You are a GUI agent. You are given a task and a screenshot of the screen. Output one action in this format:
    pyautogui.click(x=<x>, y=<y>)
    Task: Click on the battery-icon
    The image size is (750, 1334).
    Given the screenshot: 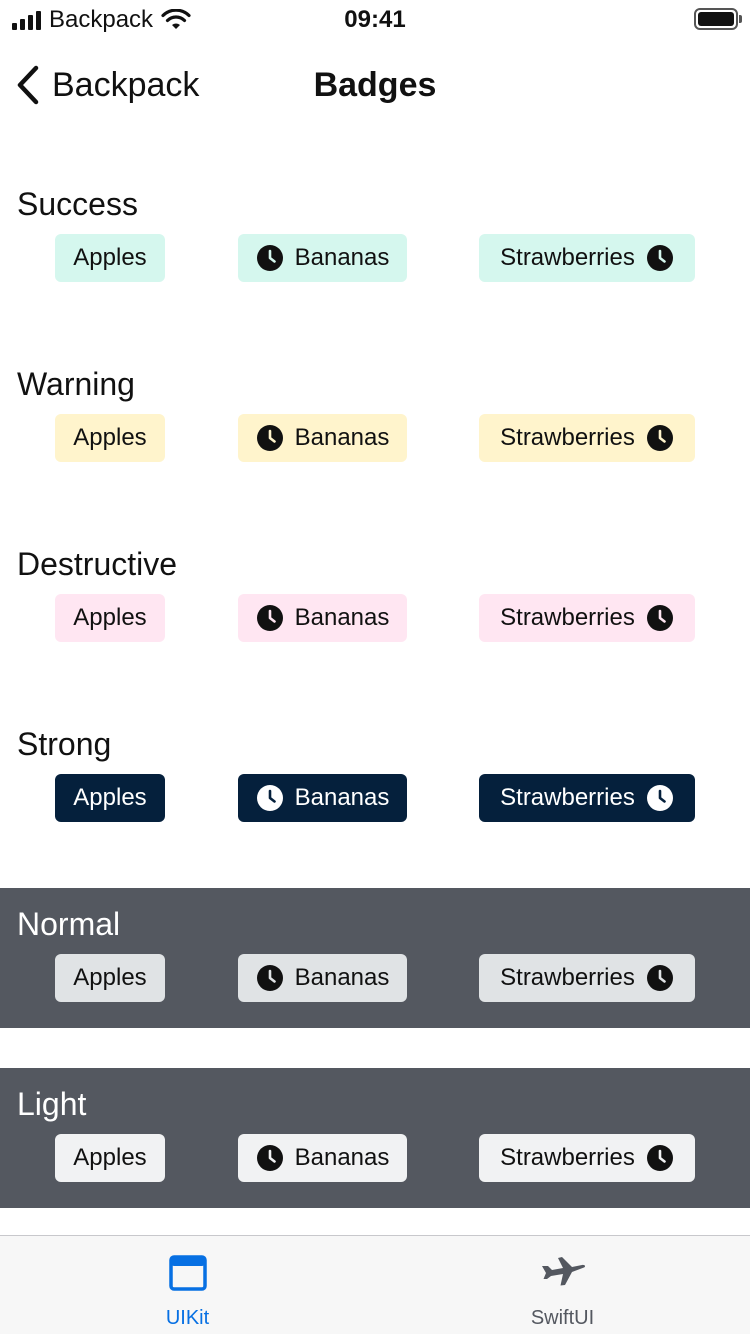 What is the action you would take?
    pyautogui.click(x=718, y=19)
    